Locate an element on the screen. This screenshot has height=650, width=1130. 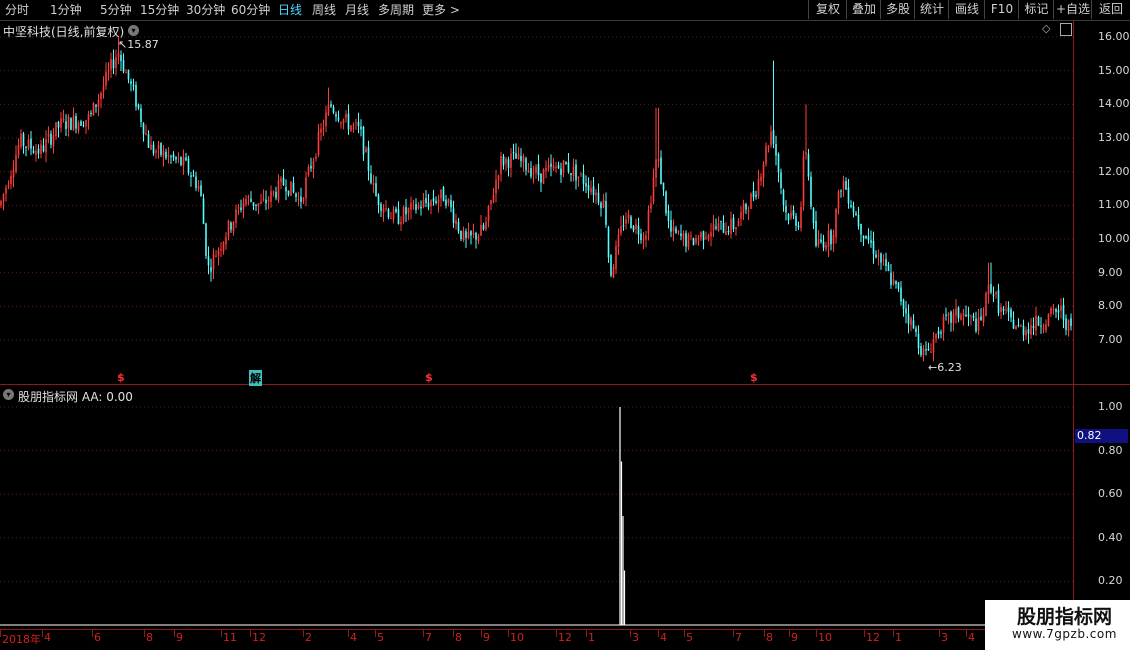
add-watchlist-button: +自选 is located at coordinates (1072, 9).